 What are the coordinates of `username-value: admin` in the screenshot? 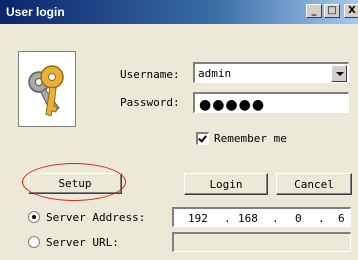 It's located at (215, 73).